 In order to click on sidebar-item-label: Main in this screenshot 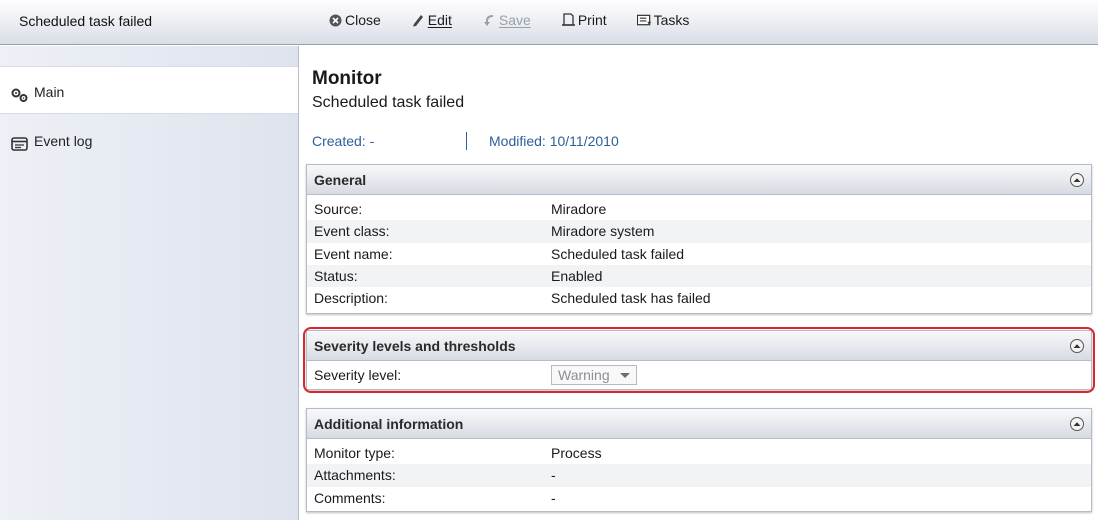, I will do `click(49, 92)`.